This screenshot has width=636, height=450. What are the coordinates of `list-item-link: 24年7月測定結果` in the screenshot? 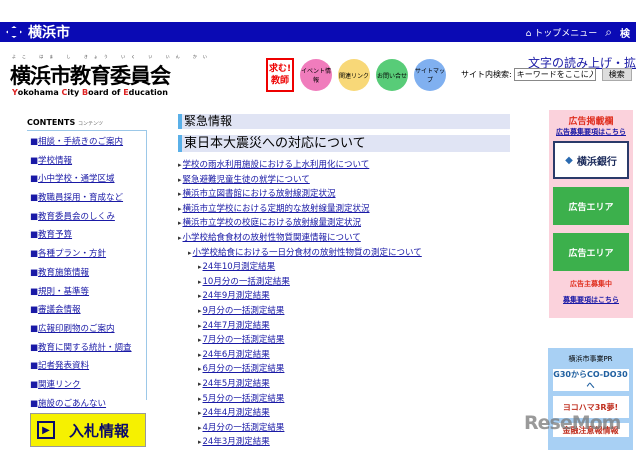 It's located at (236, 326).